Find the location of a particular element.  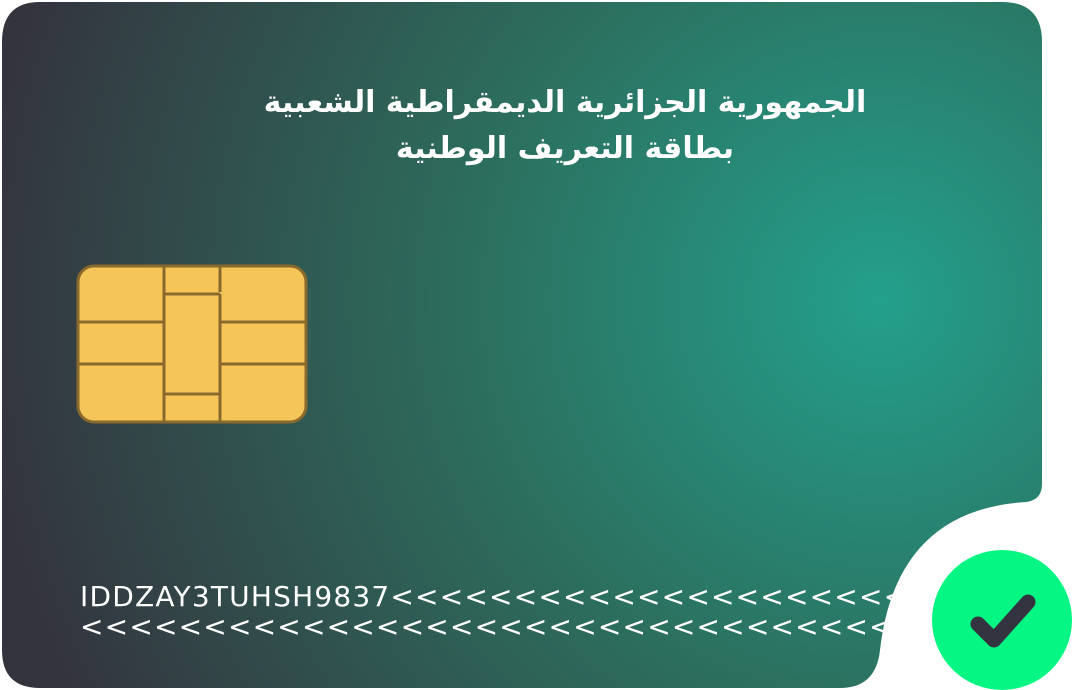

document-type: بطاقة التعريف الوطنية is located at coordinates (565, 148).